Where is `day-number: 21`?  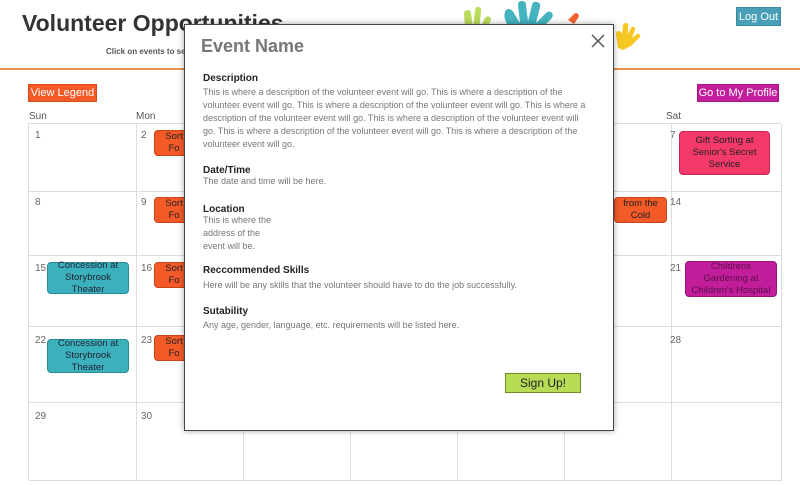
day-number: 21 is located at coordinates (676, 268).